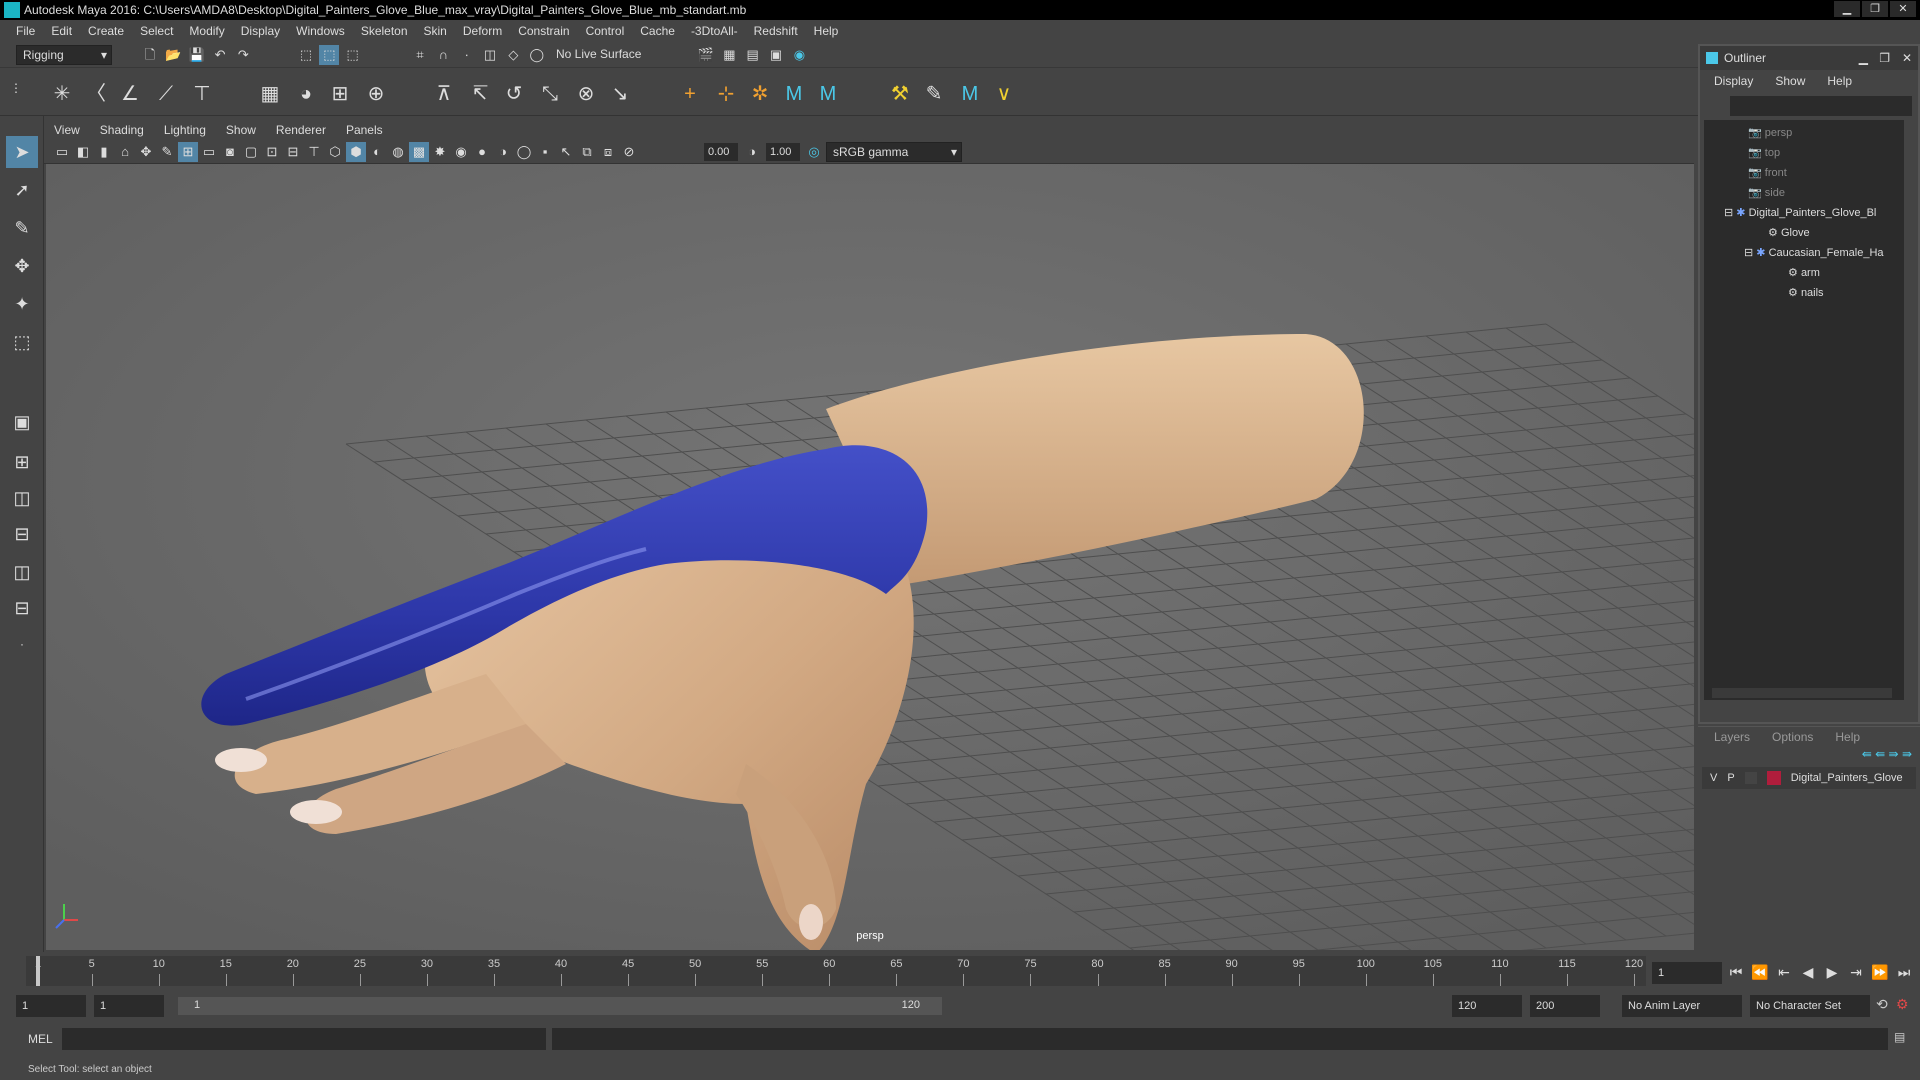  Describe the element at coordinates (1760, 972) in the screenshot. I see `step-back-key-icon: ⏪` at that location.